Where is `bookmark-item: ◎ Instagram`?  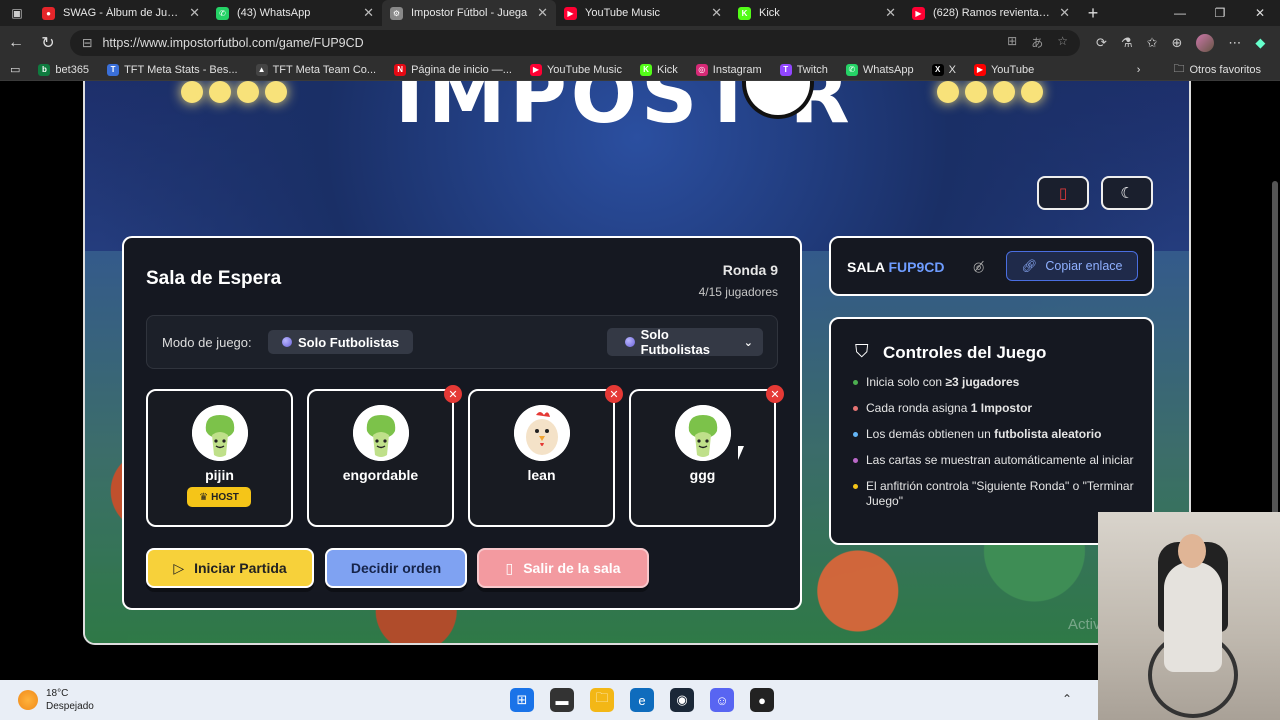 bookmark-item: ◎ Instagram is located at coordinates (729, 69).